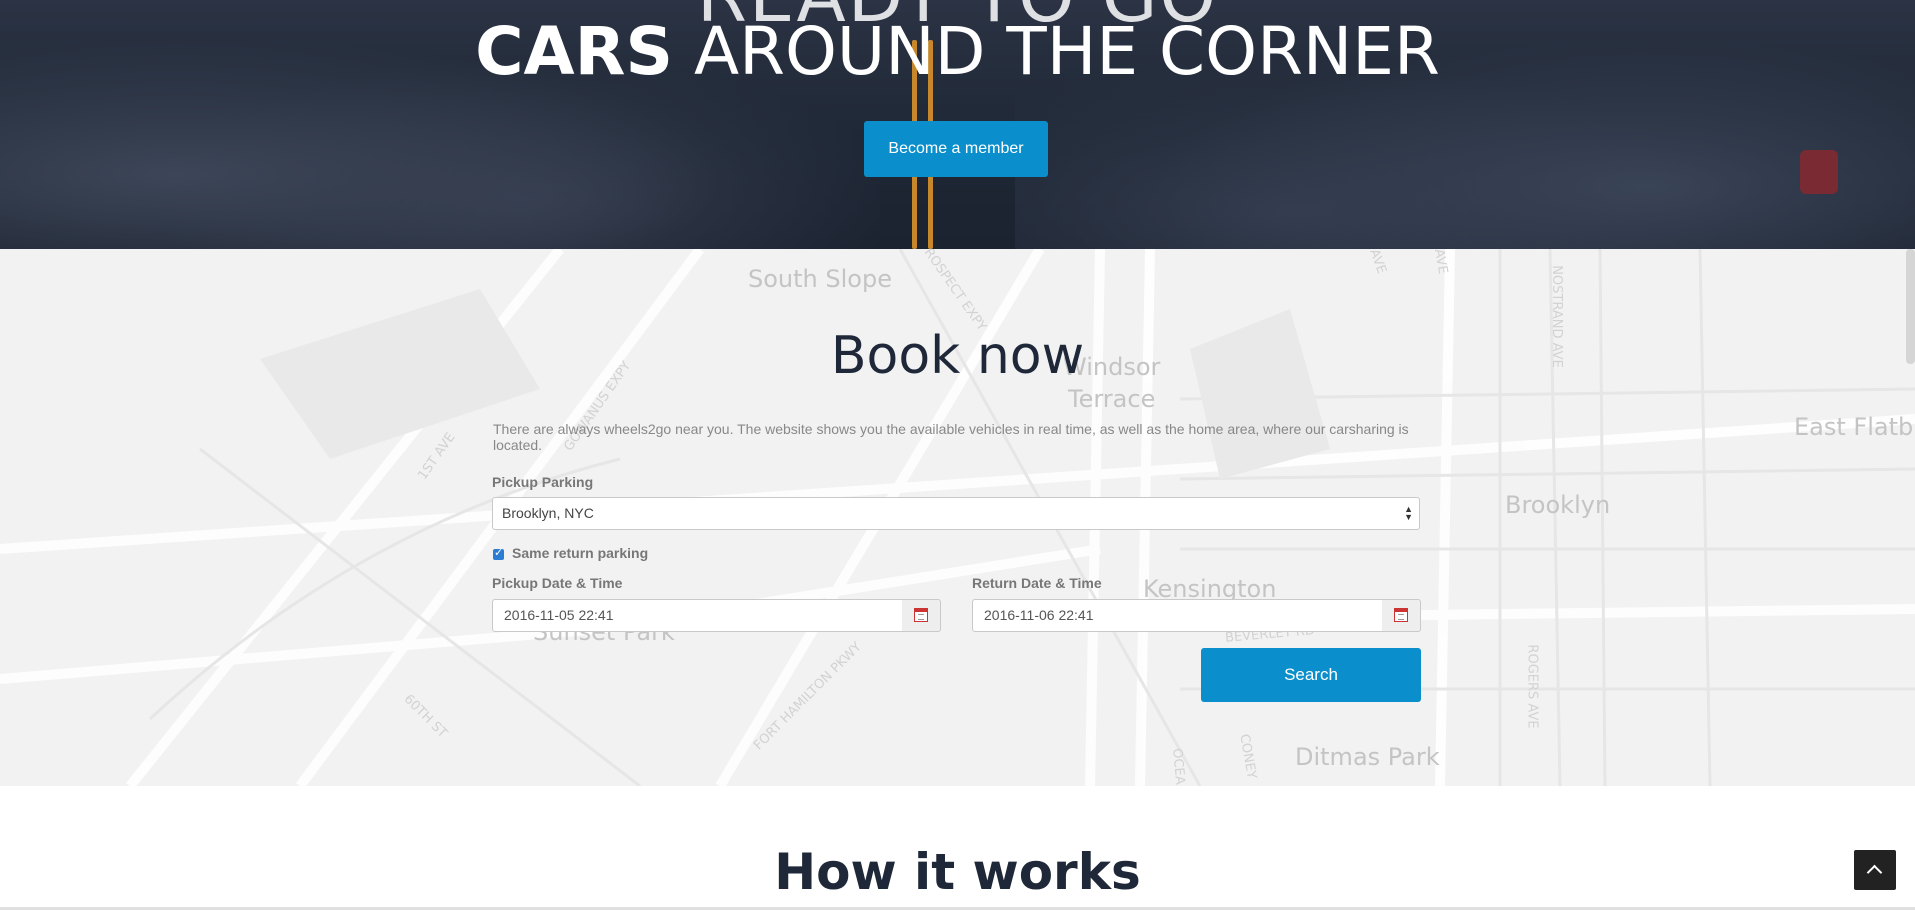  Describe the element at coordinates (957, 356) in the screenshot. I see `book-now-title: Book now` at that location.